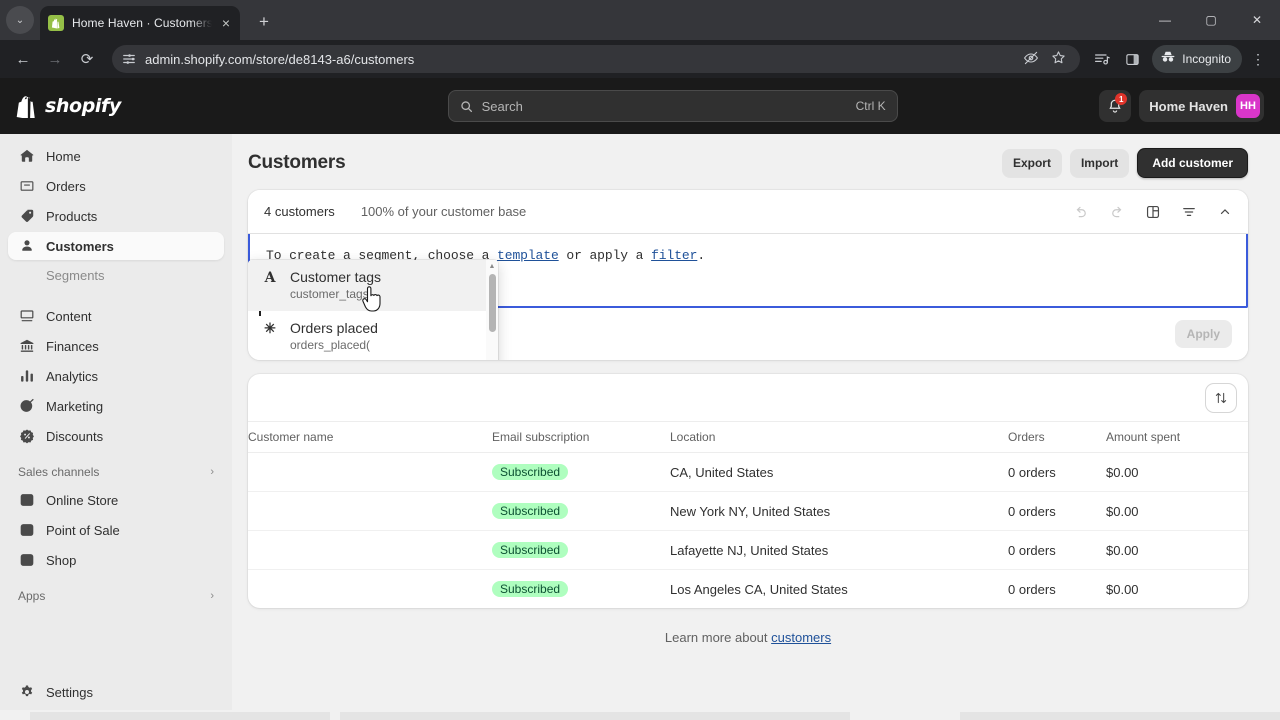 This screenshot has width=1280, height=720. What do you see at coordinates (1192, 163) in the screenshot?
I see `add-customer-button: Add customer` at bounding box center [1192, 163].